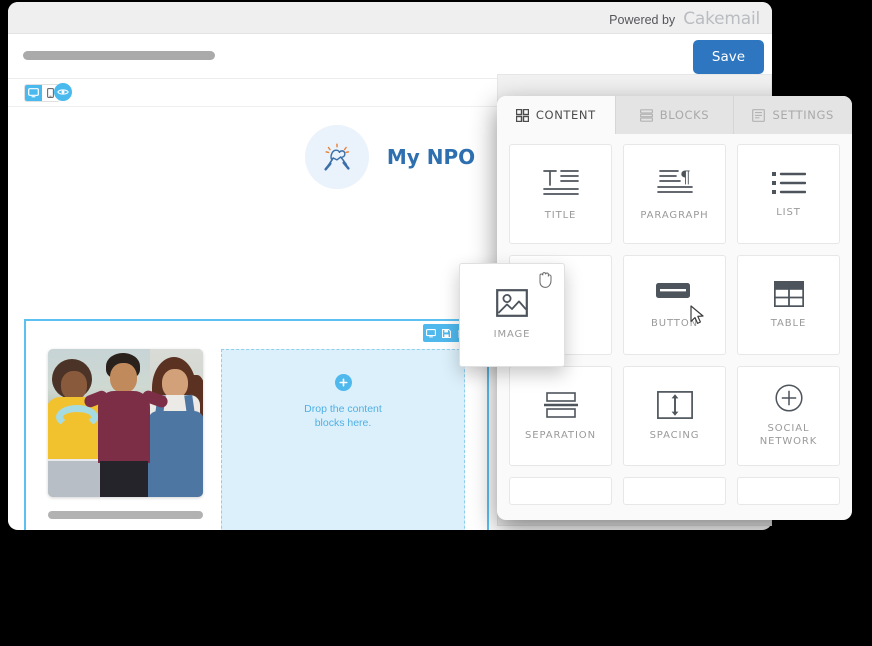 Image resolution: width=872 pixels, height=646 pixels. What do you see at coordinates (674, 404) in the screenshot?
I see `spacing-icon` at bounding box center [674, 404].